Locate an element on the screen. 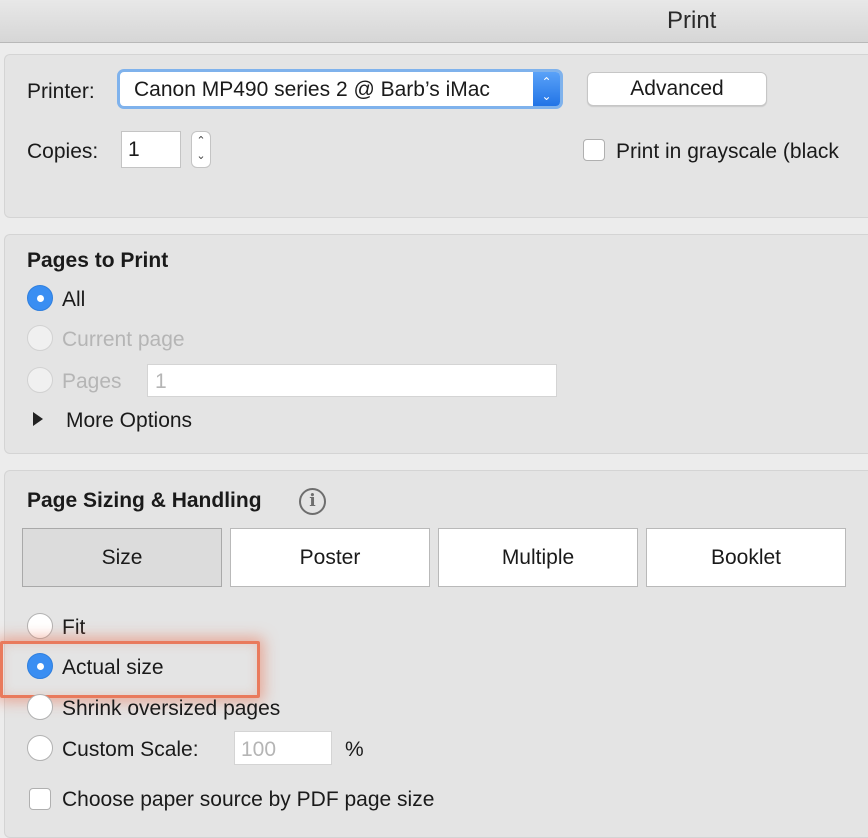  advanced-button: Advanced is located at coordinates (677, 89).